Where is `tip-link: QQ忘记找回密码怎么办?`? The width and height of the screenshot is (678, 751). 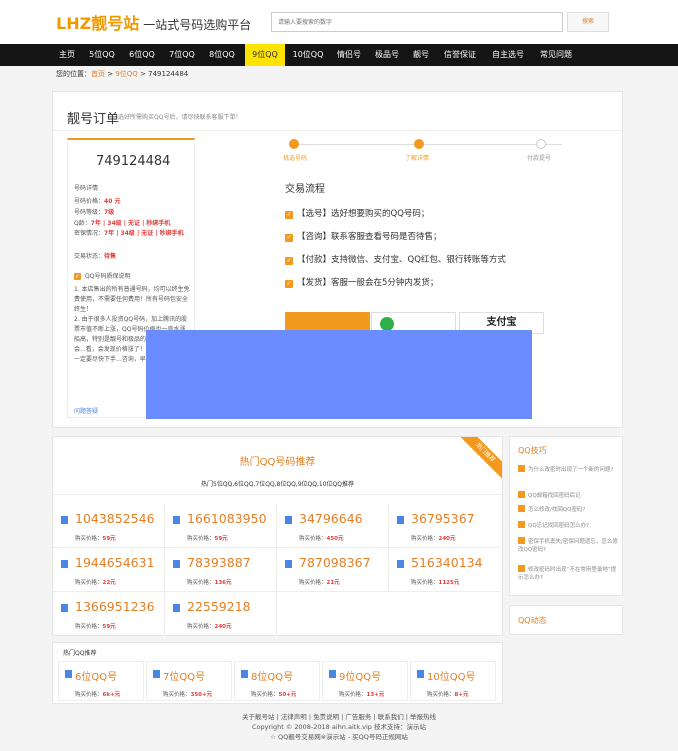 tip-link: QQ忘记找回密码怎么办? is located at coordinates (568, 525).